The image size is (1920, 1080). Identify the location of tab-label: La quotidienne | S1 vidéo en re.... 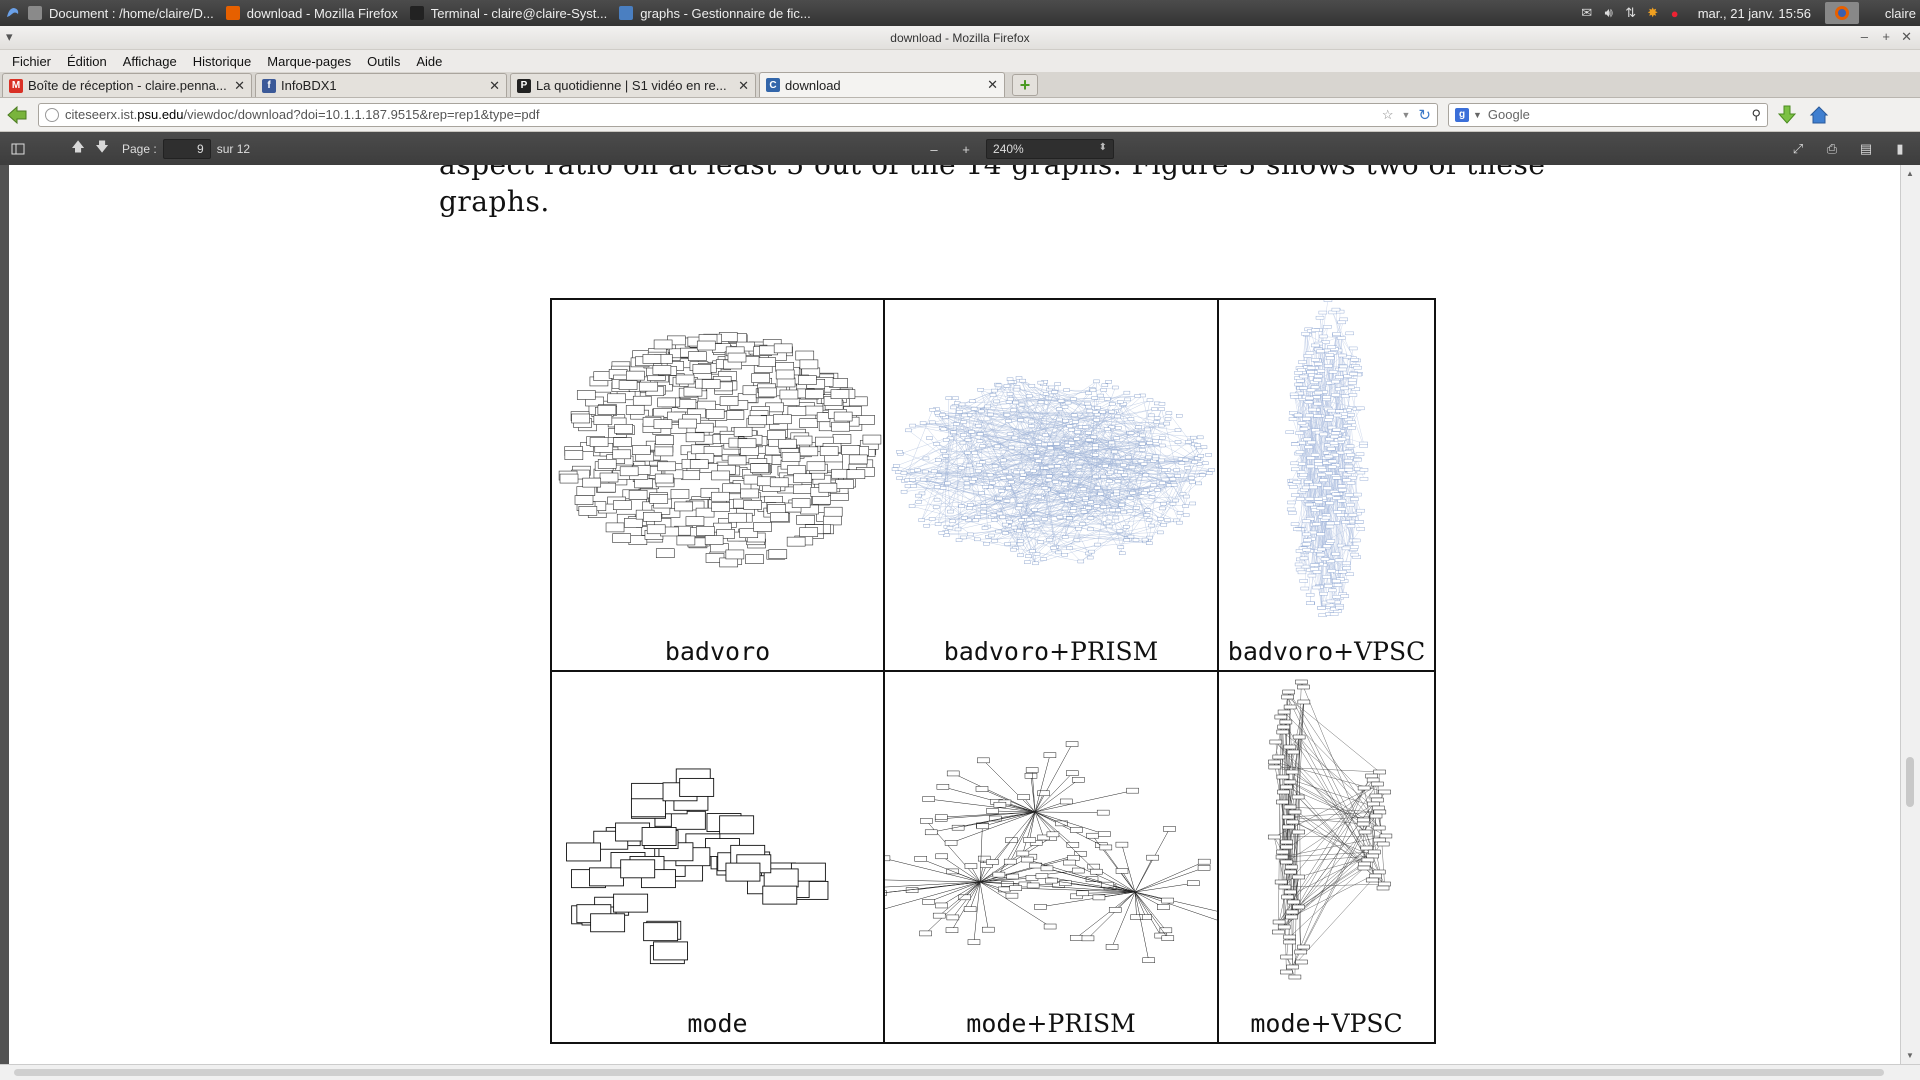
(631, 85).